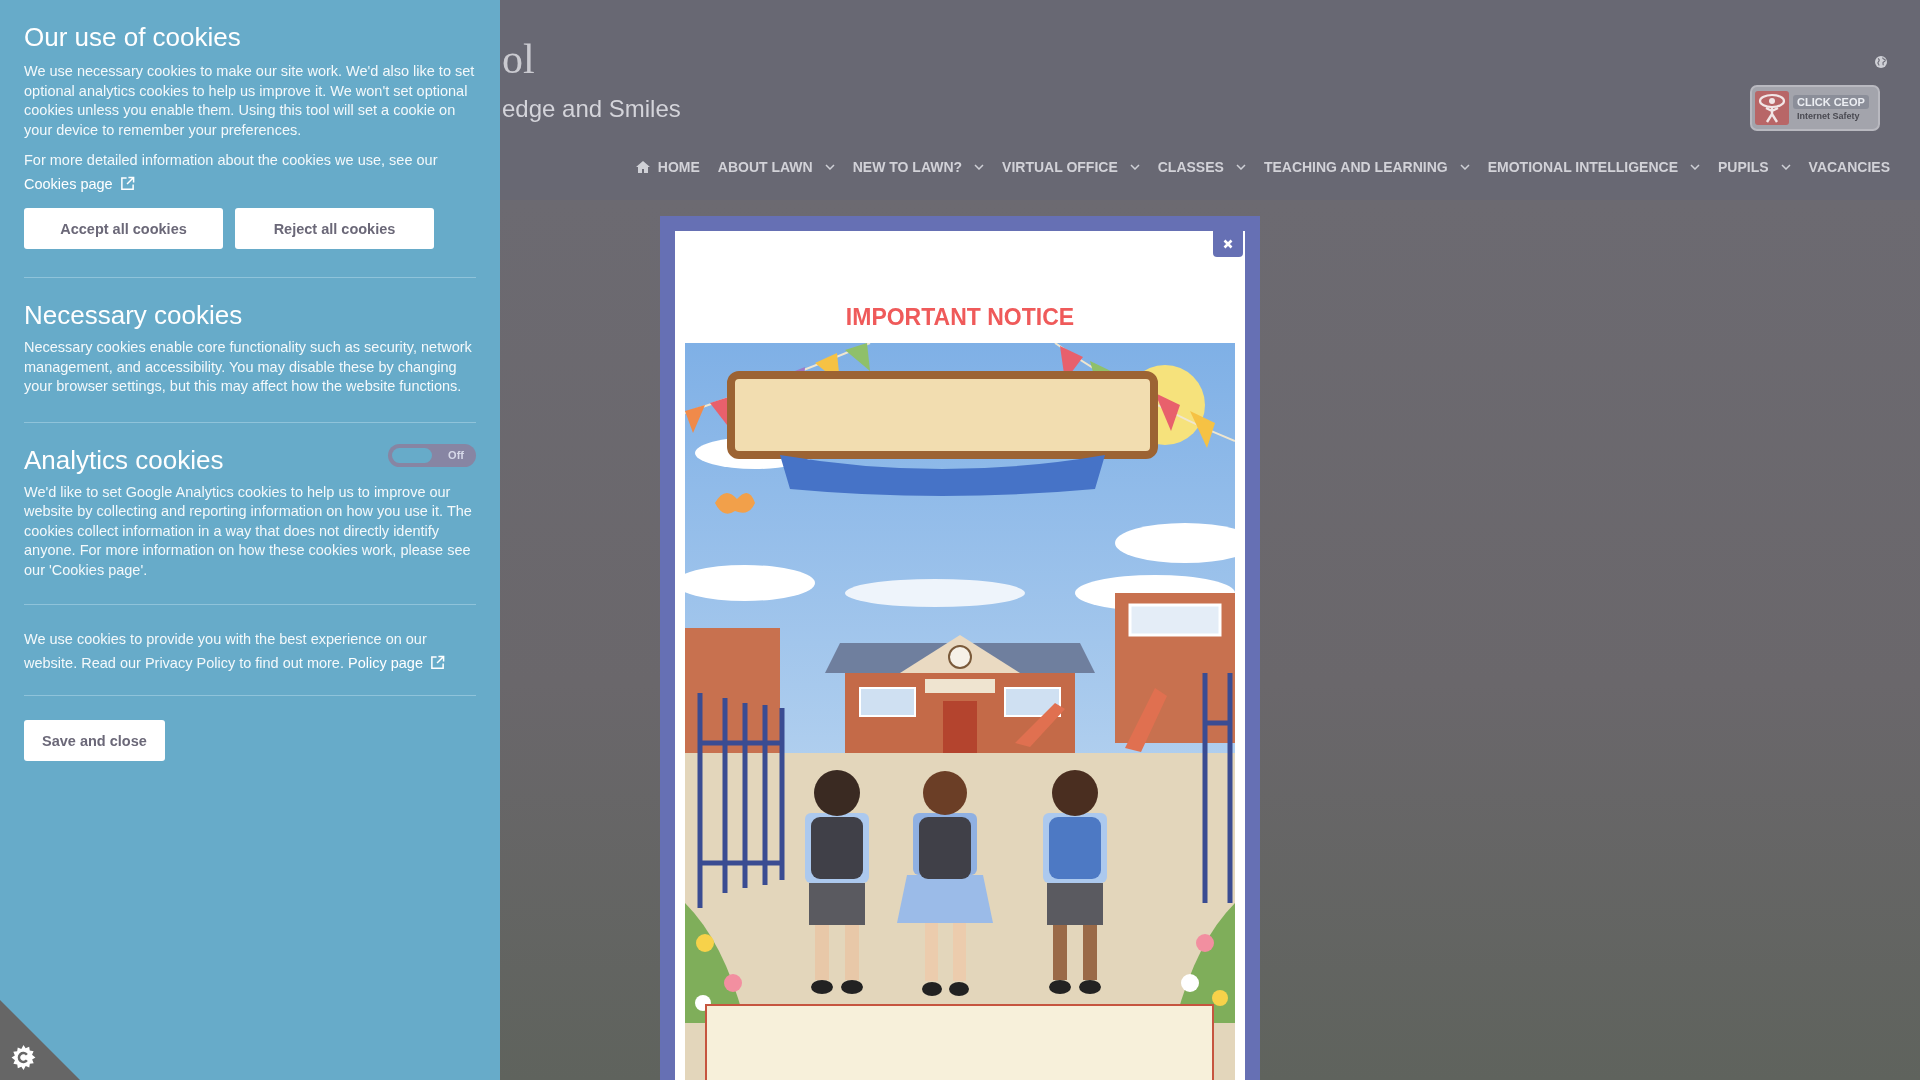 Image resolution: width=1920 pixels, height=1080 pixels. I want to click on nav-link: CLASSES, so click(1201, 167).